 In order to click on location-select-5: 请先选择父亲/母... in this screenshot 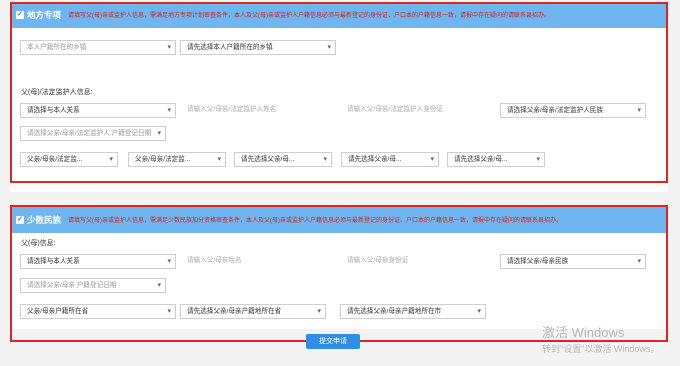, I will do `click(496, 159)`.